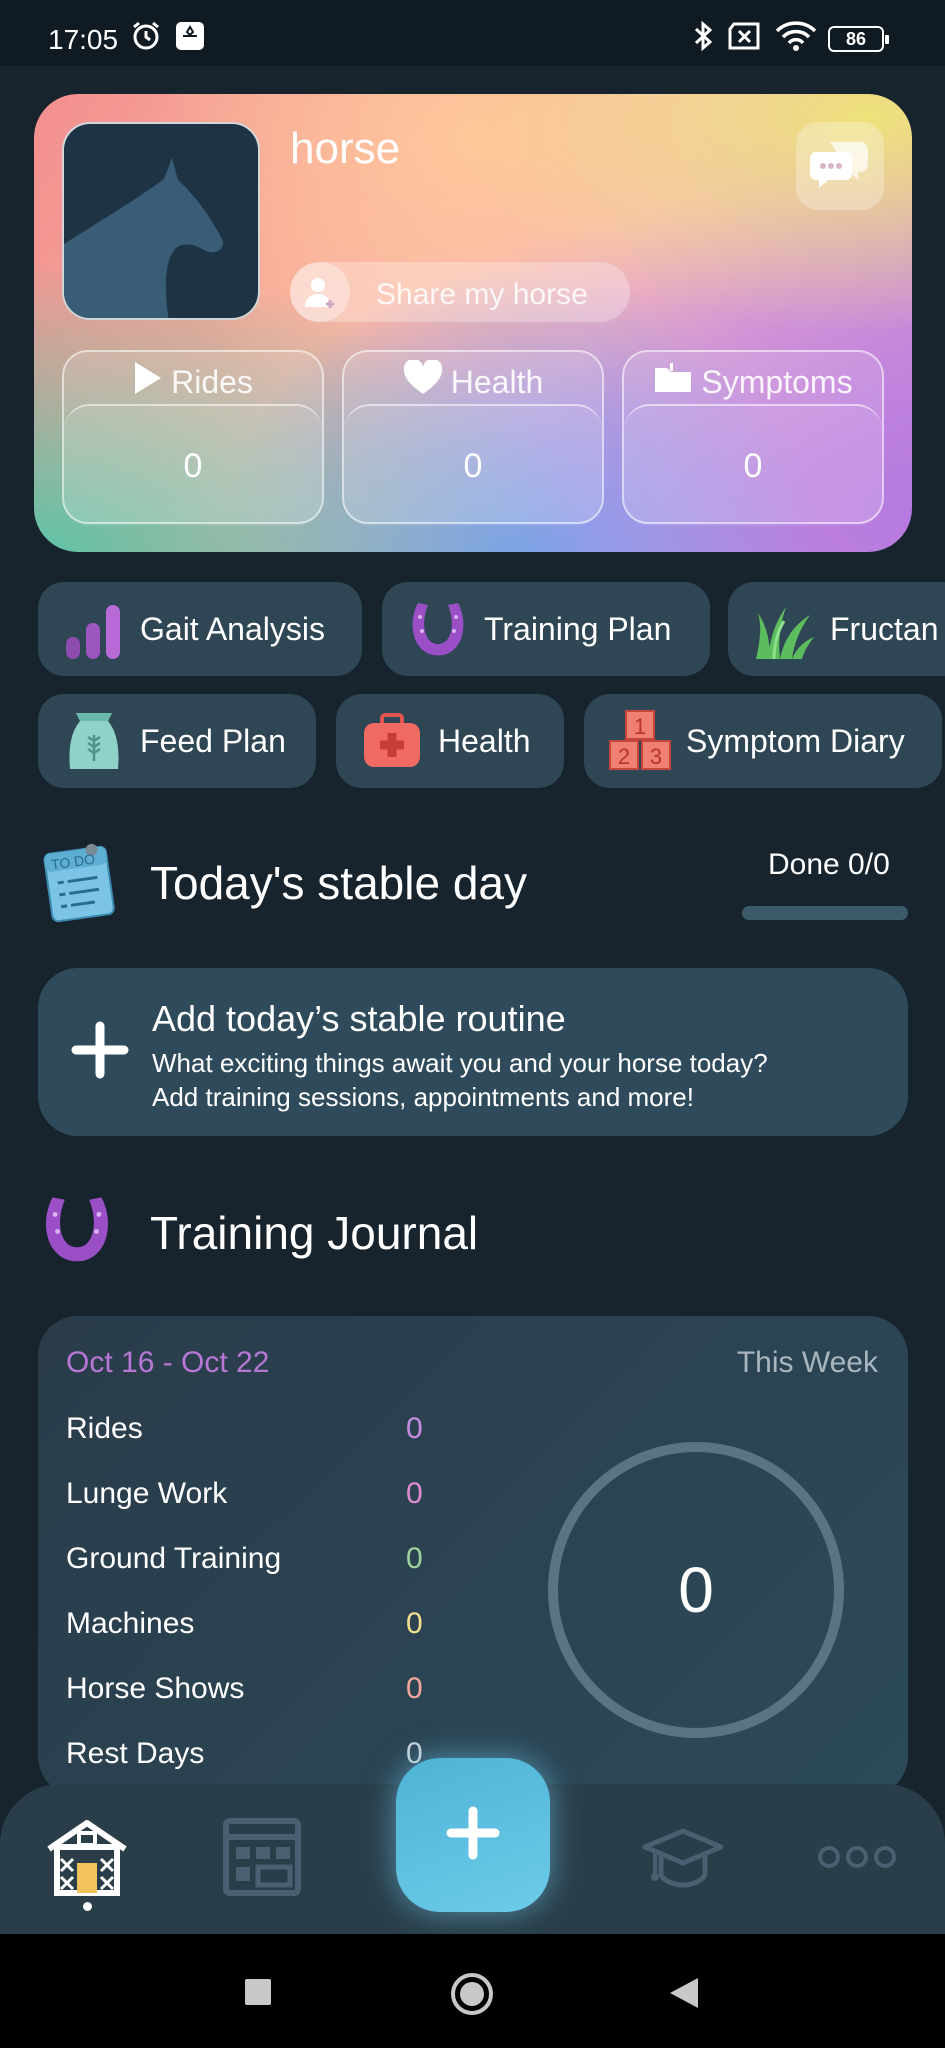 This screenshot has height=2048, width=945. I want to click on journal-row-machines: Machines 0, so click(256, 1627).